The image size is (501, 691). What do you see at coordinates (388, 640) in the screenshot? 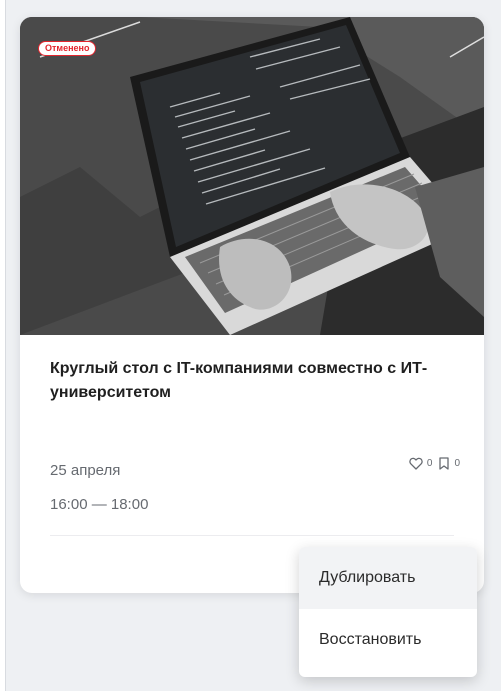
I see `restore-menu-item: Восстановить` at bounding box center [388, 640].